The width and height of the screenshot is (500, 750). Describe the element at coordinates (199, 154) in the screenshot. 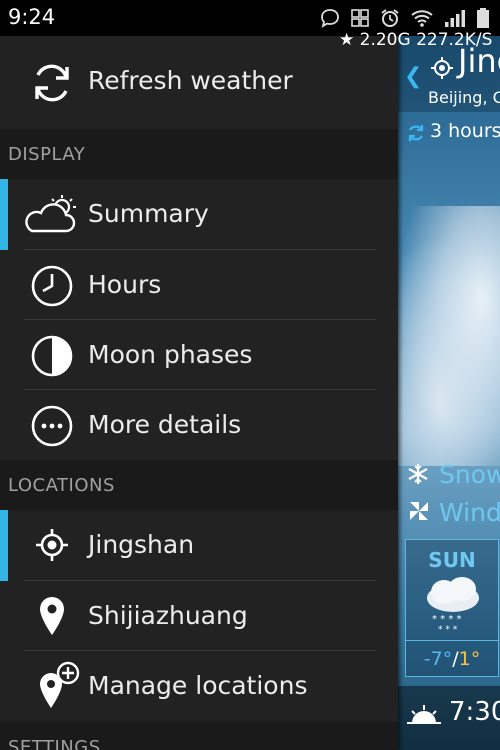

I see `section-display: DISPLAY` at that location.